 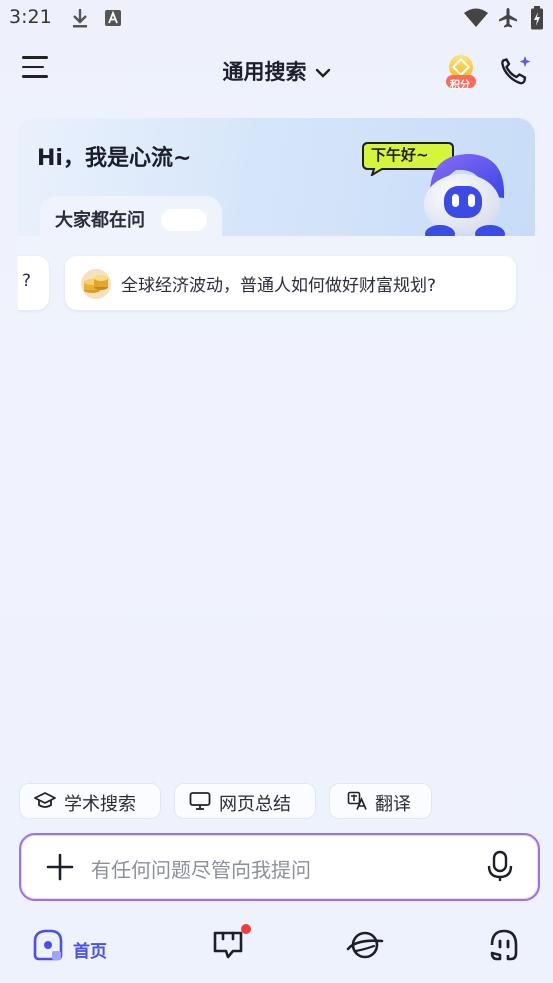 I want to click on chat-input-placeholder: 有任何问题尽管向我提问, so click(x=201, y=870).